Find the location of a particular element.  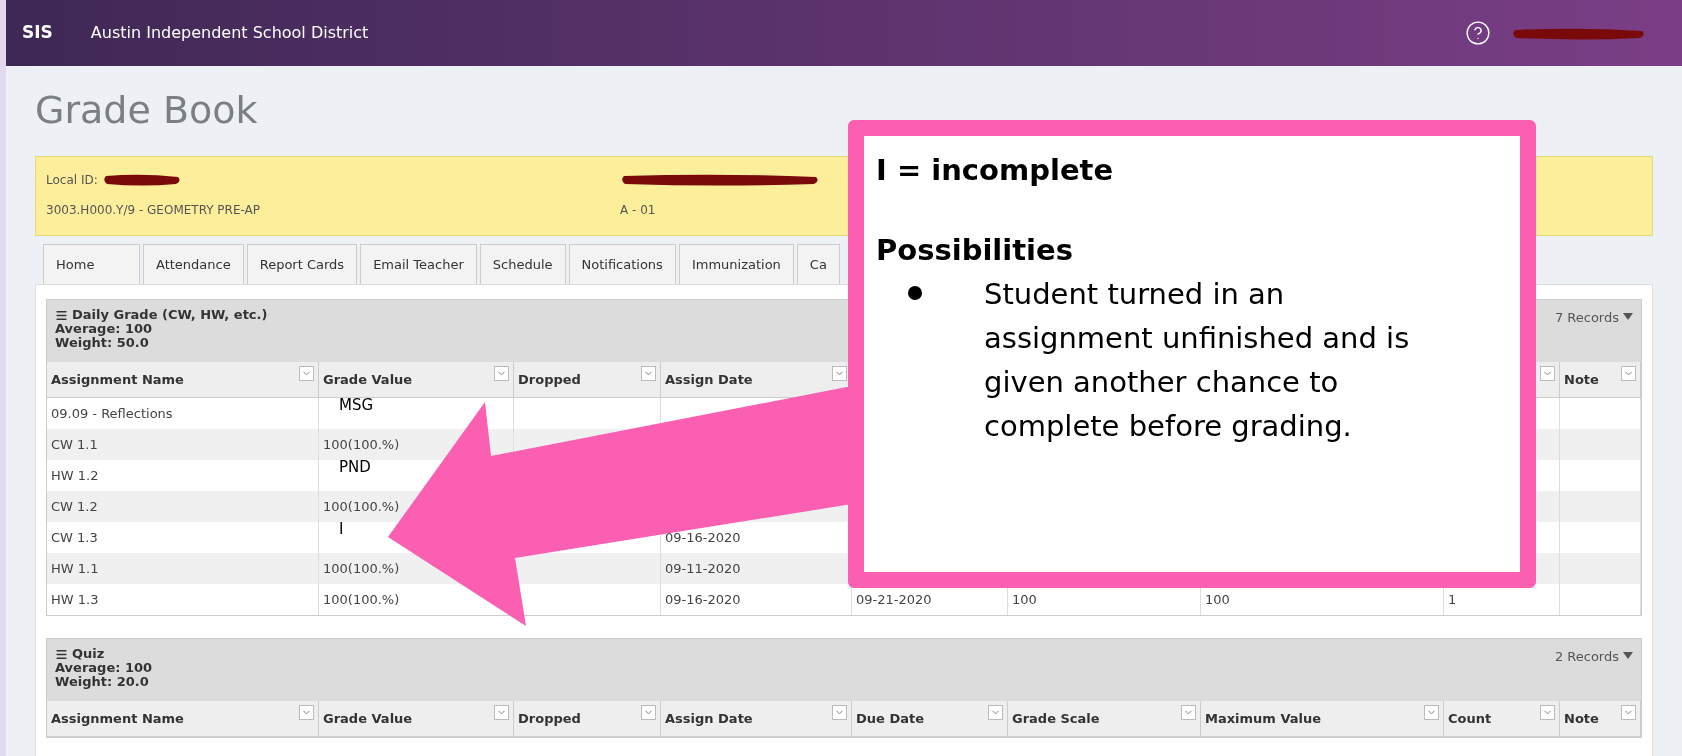

records-dropdown: 2 Records is located at coordinates (1593, 656).